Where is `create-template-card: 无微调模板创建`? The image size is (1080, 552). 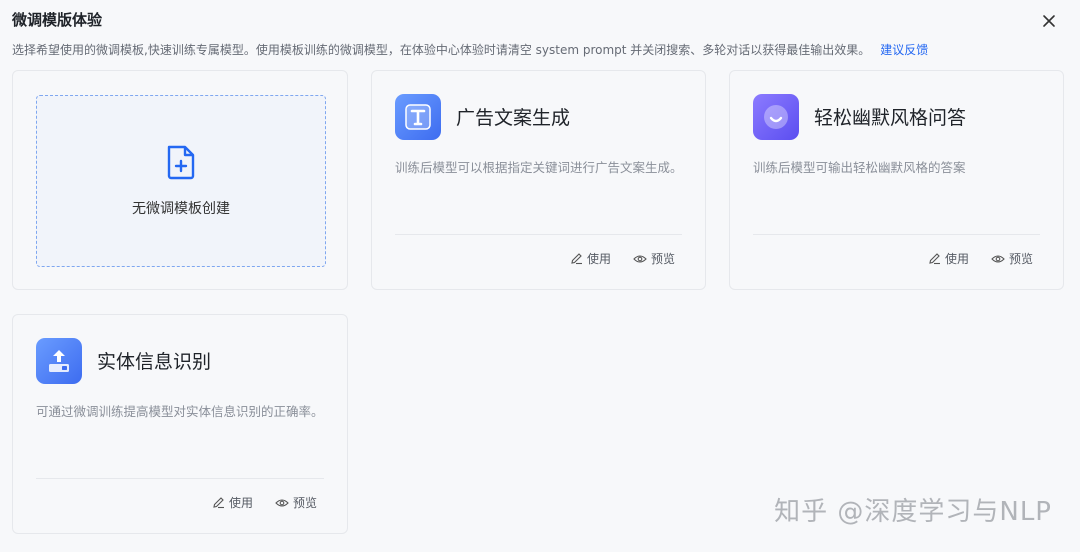 create-template-card: 无微调模板创建 is located at coordinates (180, 180).